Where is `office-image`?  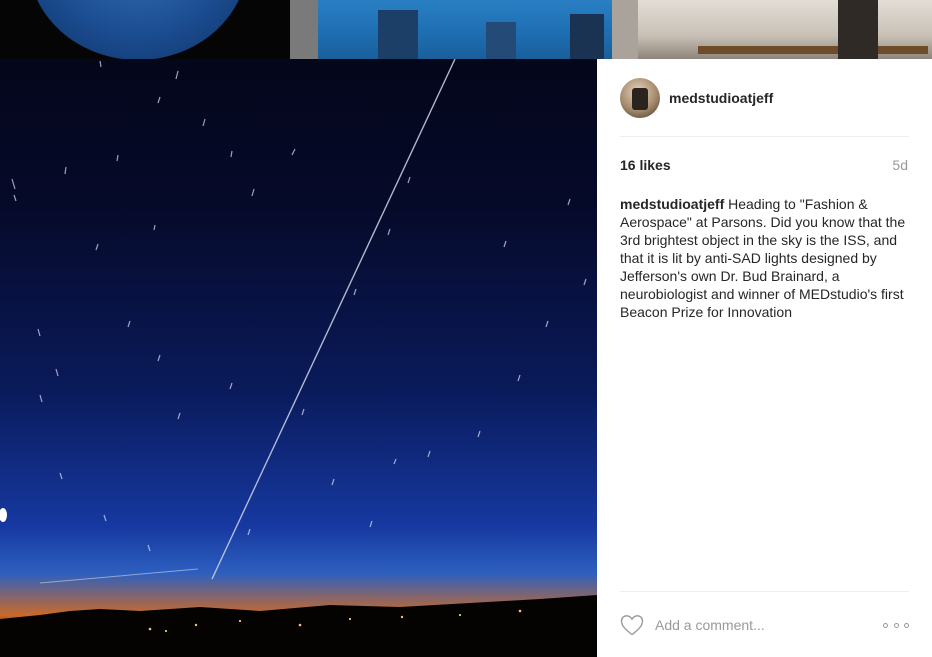 office-image is located at coordinates (785, 29).